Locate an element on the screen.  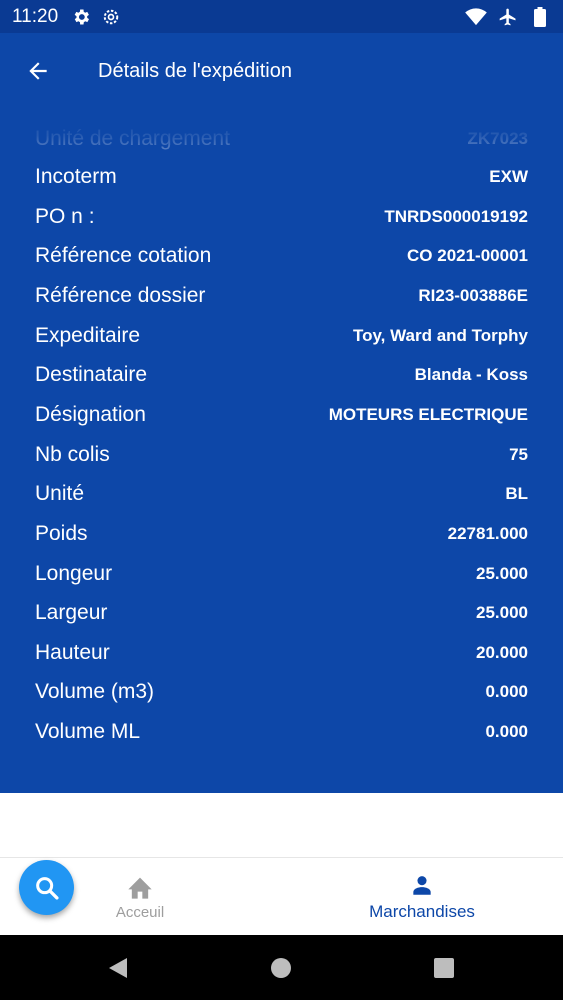
nav-item-goods: Marchandises is located at coordinates (422, 897).